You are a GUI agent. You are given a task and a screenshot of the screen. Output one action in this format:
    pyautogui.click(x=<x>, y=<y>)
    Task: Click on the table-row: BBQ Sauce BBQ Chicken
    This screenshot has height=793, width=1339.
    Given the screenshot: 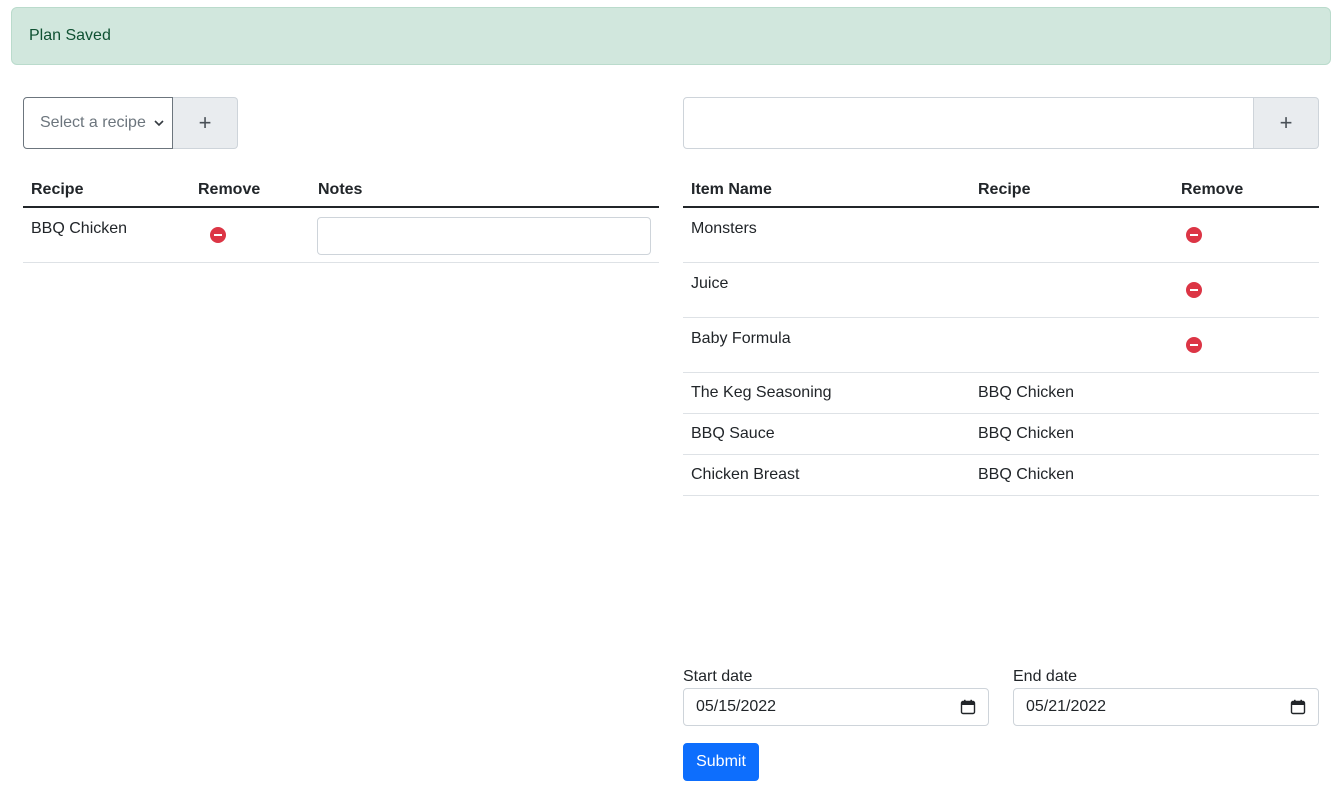 What is the action you would take?
    pyautogui.click(x=1001, y=434)
    